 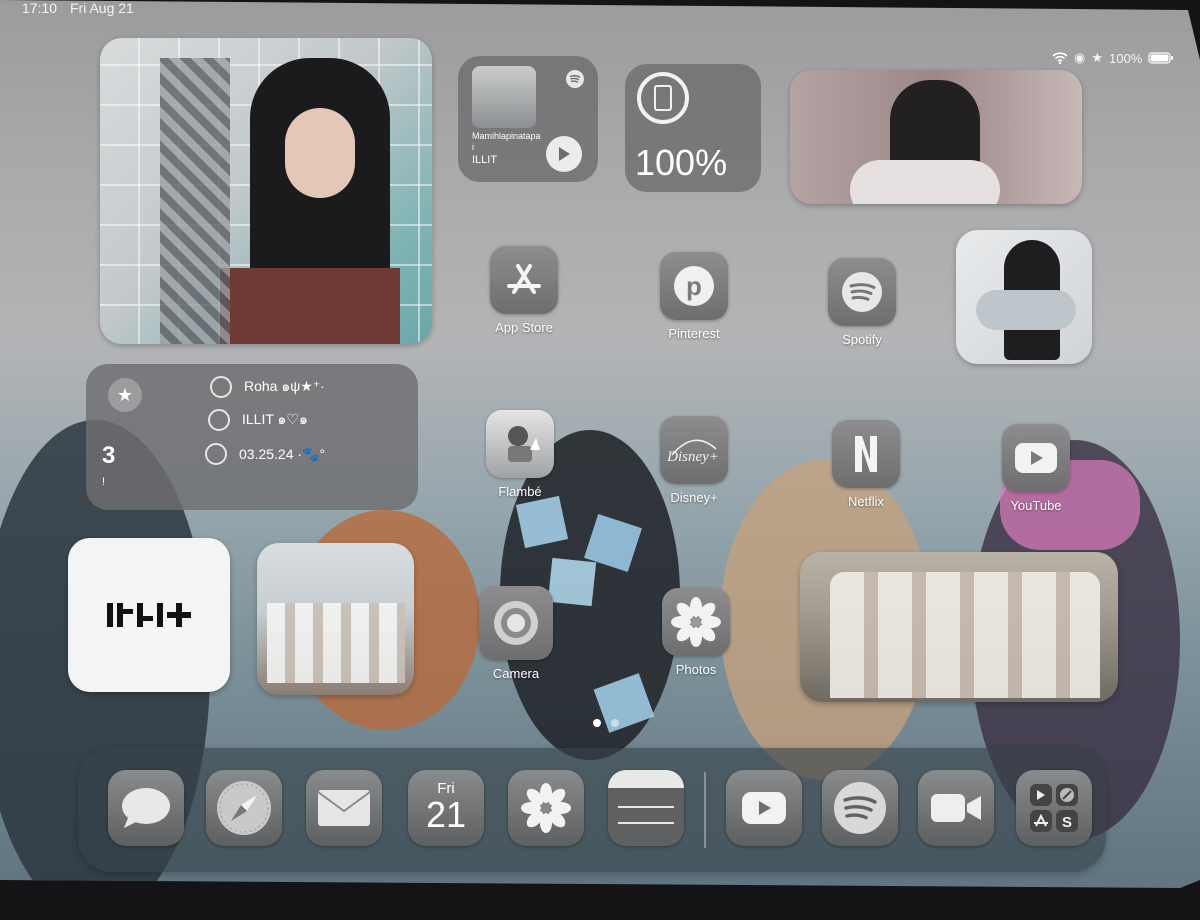 I want to click on reminder-item: ILLIT ๑♡๑, so click(x=258, y=420).